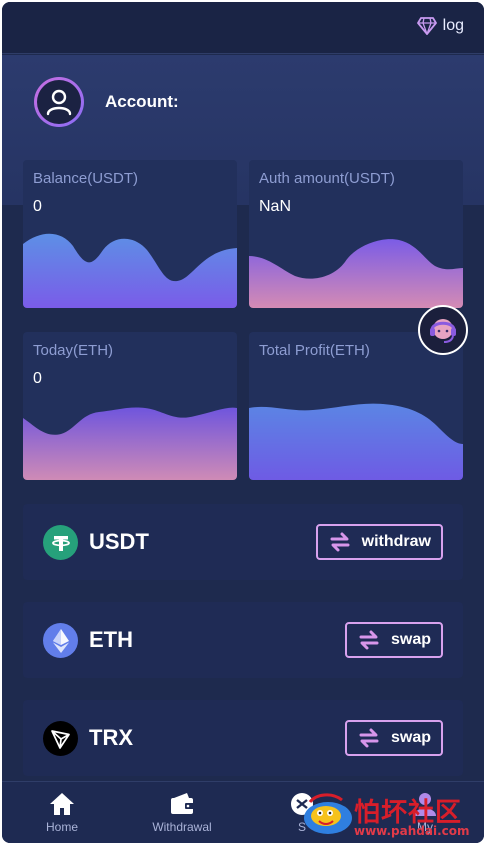 This screenshot has width=486, height=845. I want to click on nav-label: S, so click(301, 827).